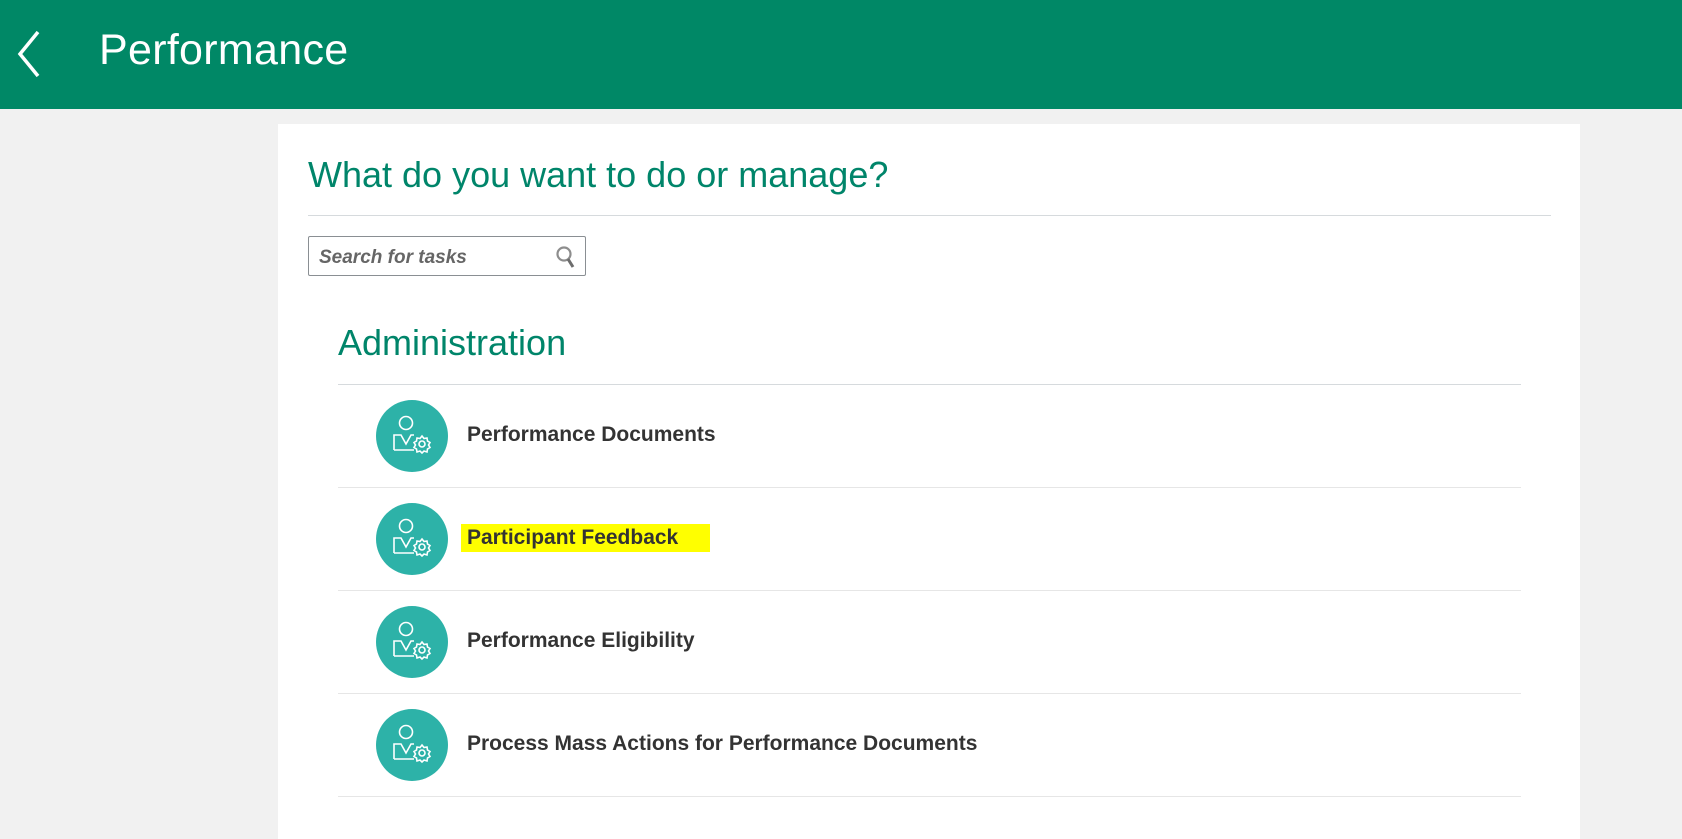 Image resolution: width=1682 pixels, height=839 pixels. What do you see at coordinates (929, 539) in the screenshot?
I see `task-item: Participant Feedback` at bounding box center [929, 539].